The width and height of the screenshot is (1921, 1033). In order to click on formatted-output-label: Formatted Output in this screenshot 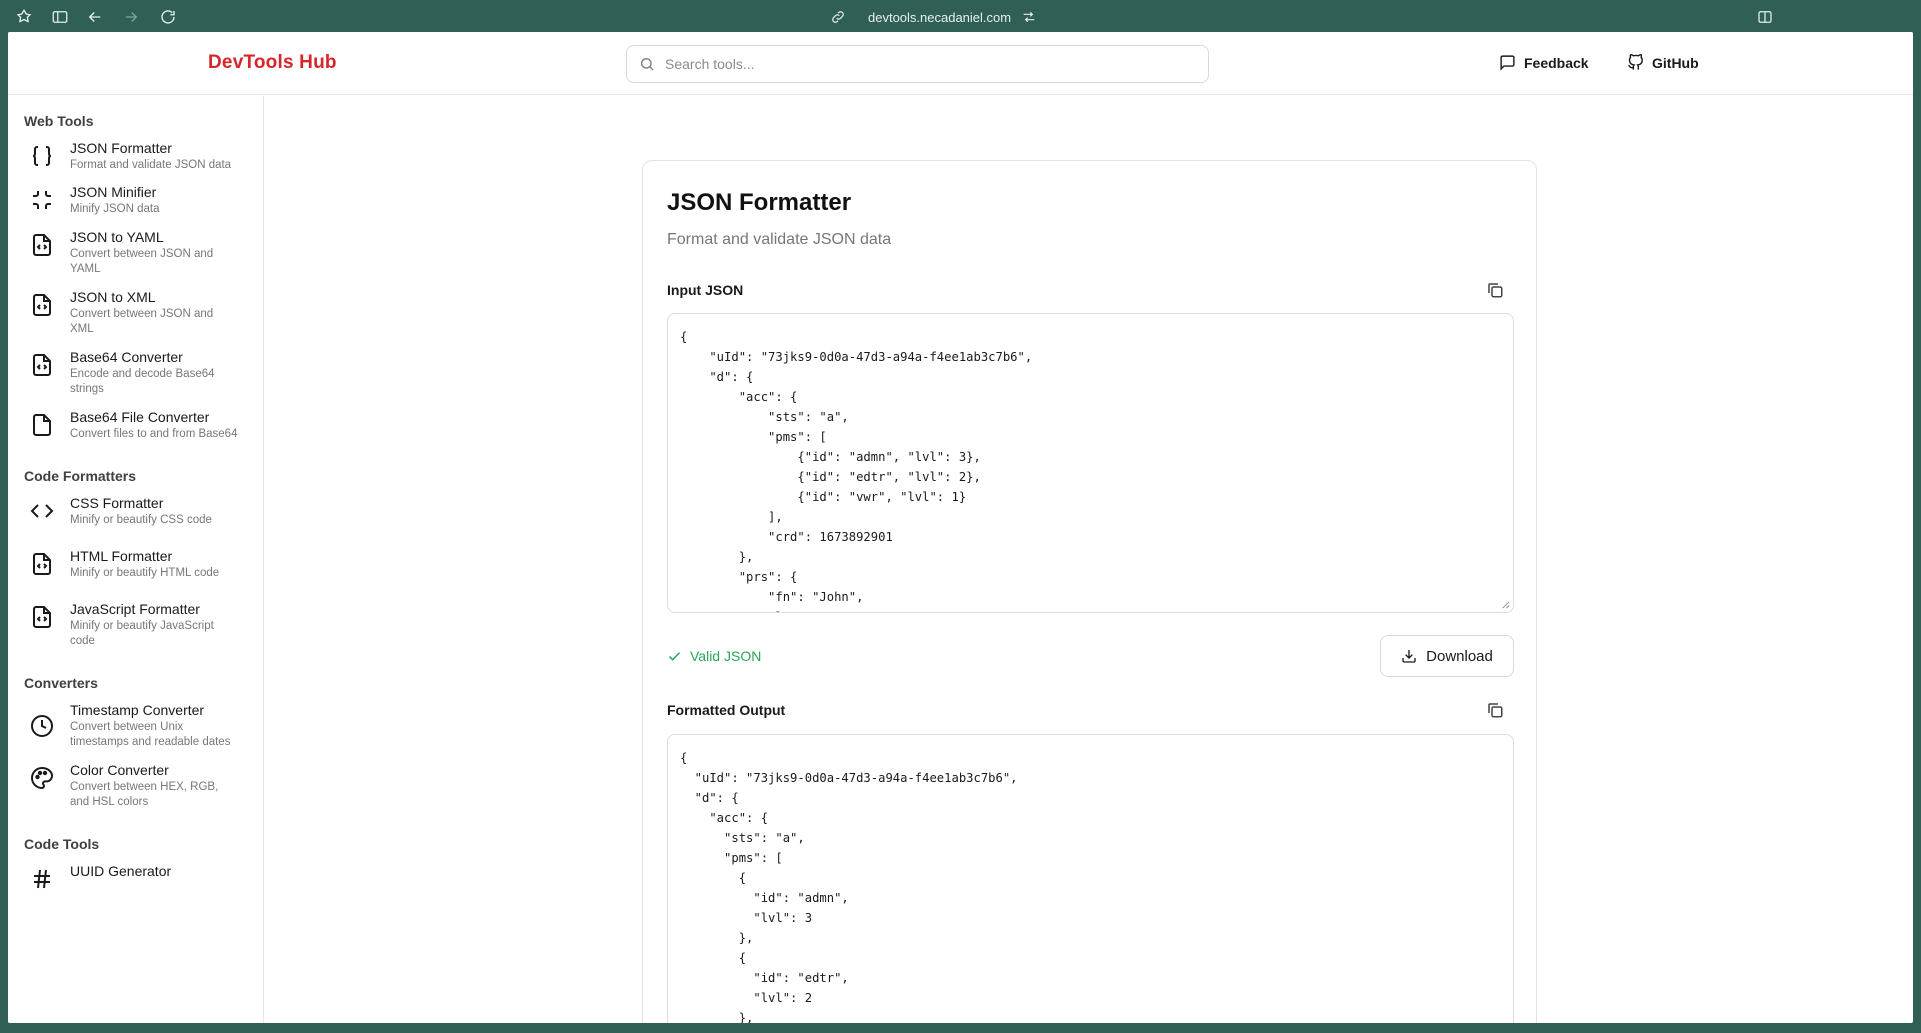, I will do `click(726, 710)`.